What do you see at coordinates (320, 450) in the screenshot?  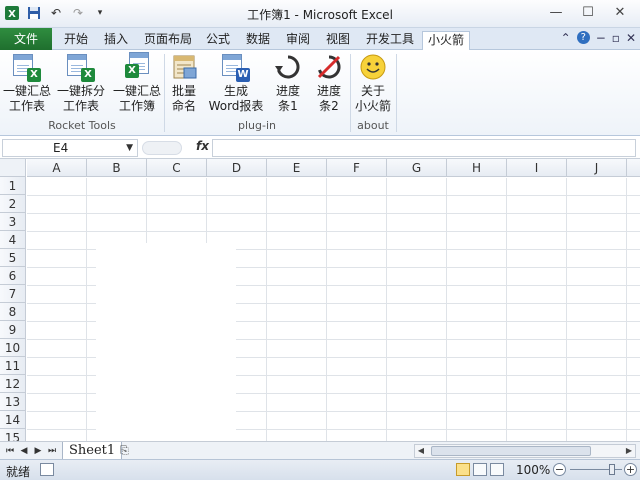 I see `sheet-tab-bar: ⏮ ◀ ▶ ⏭ Sheet1 ⎘ ◀ ▶` at bounding box center [320, 450].